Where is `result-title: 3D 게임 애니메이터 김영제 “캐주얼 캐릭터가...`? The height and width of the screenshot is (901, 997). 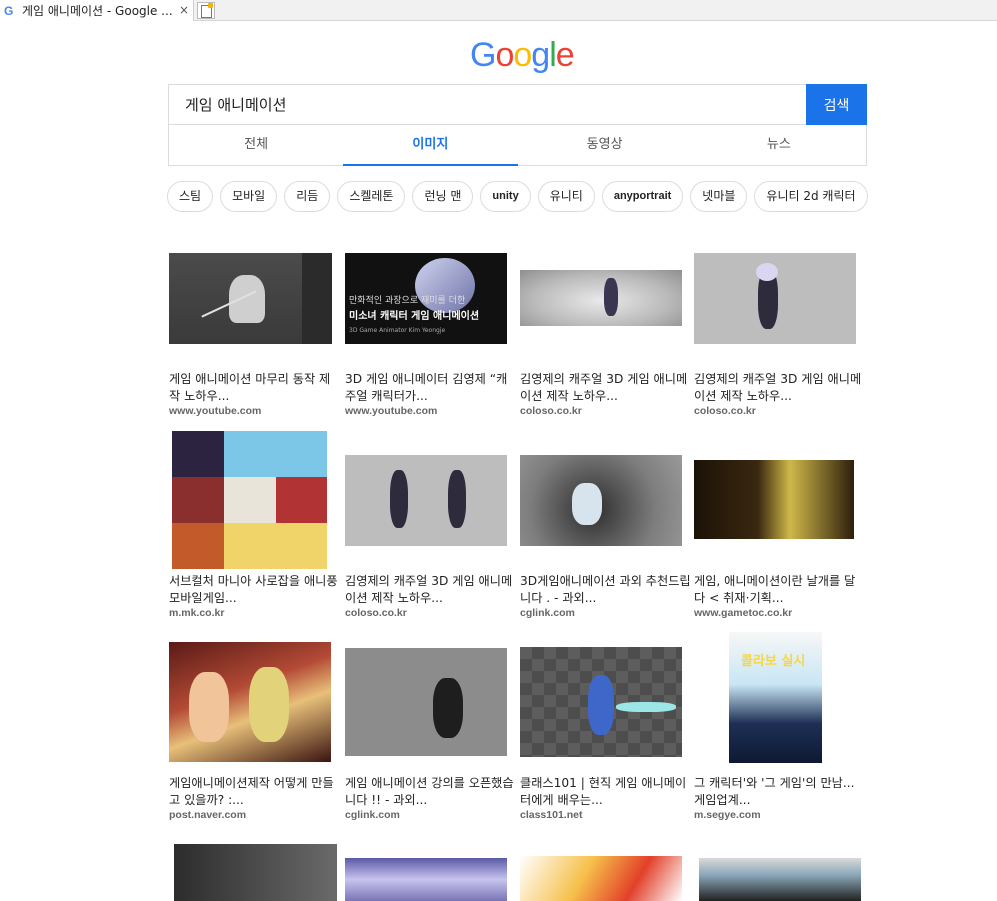
result-title: 3D 게임 애니메이터 김영제 “캐주얼 캐릭터가... is located at coordinates (431, 388).